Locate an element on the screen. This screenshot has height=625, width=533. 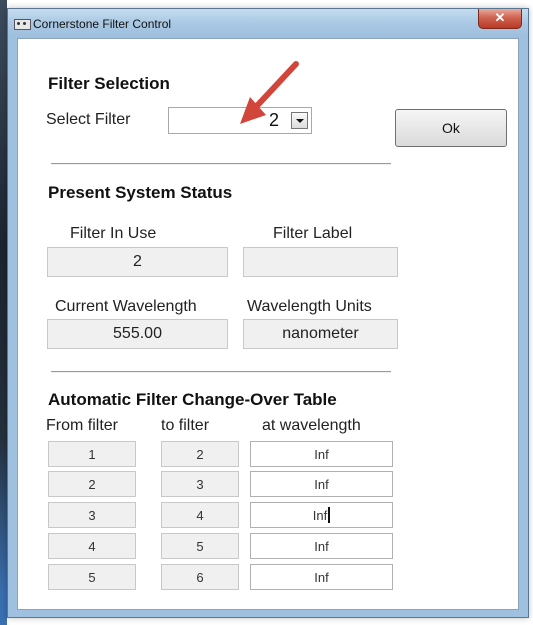
filter-select-value: 2 is located at coordinates (273, 120).